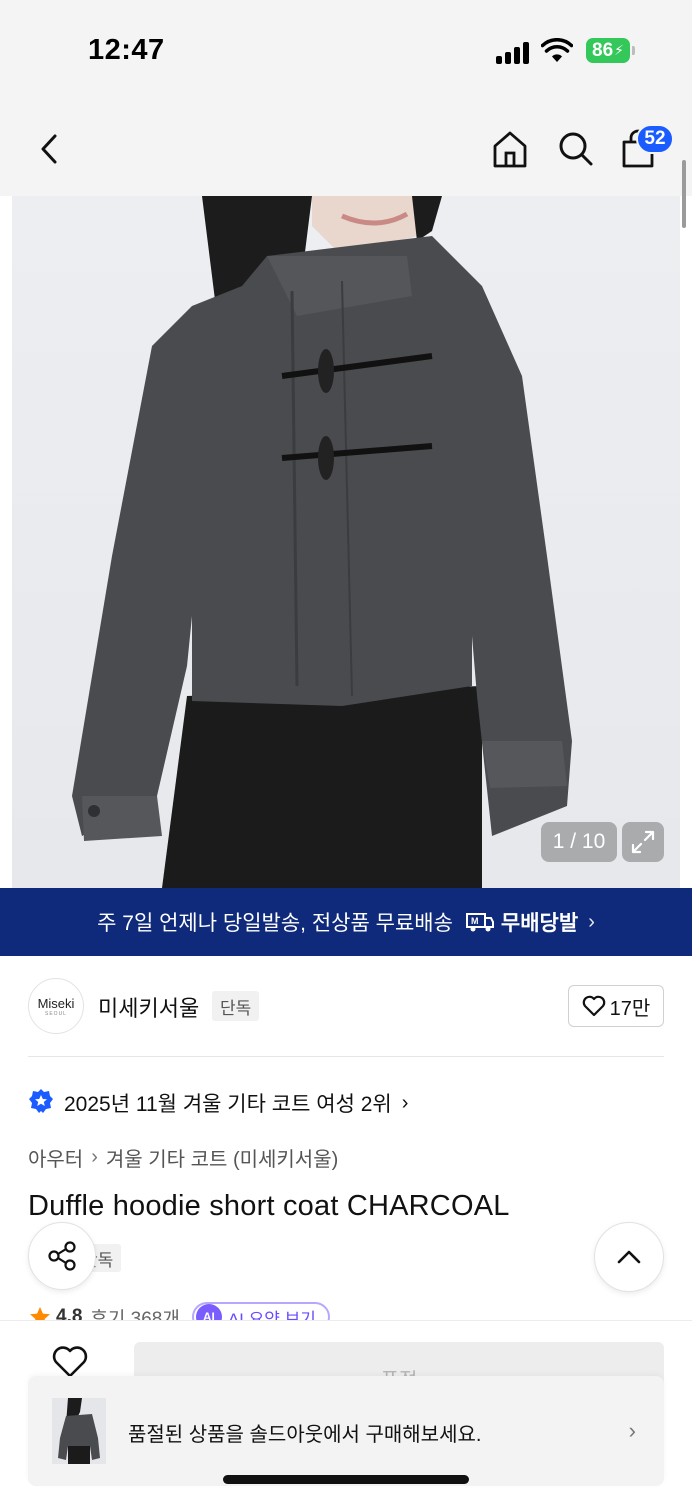  I want to click on breadcrumb-category: 아우터, so click(55, 1157).